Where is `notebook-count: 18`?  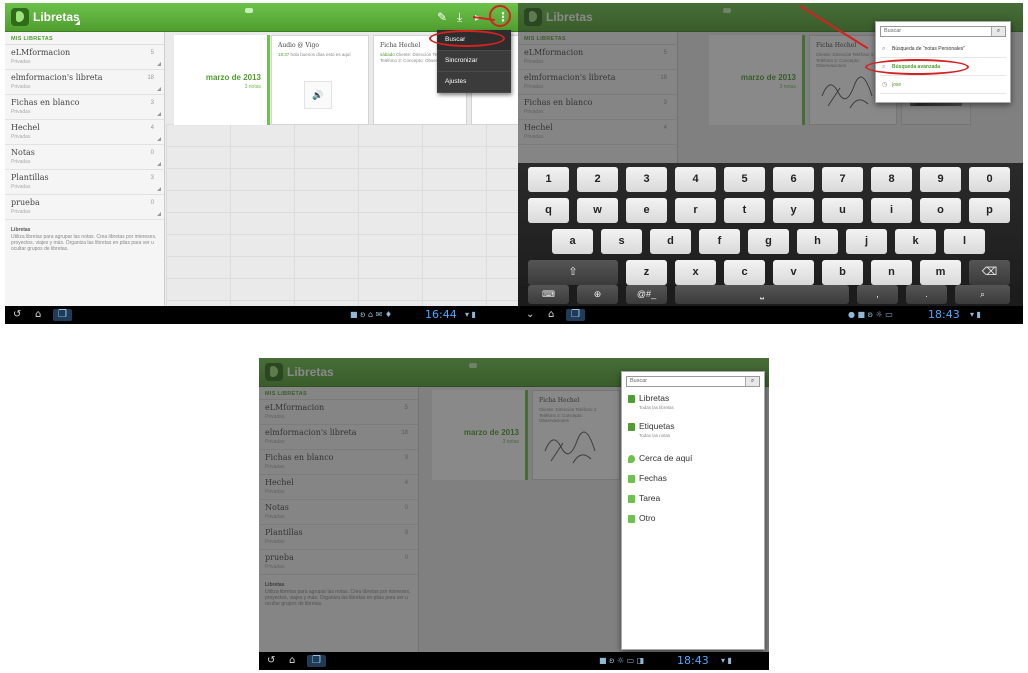 notebook-count: 18 is located at coordinates (150, 78).